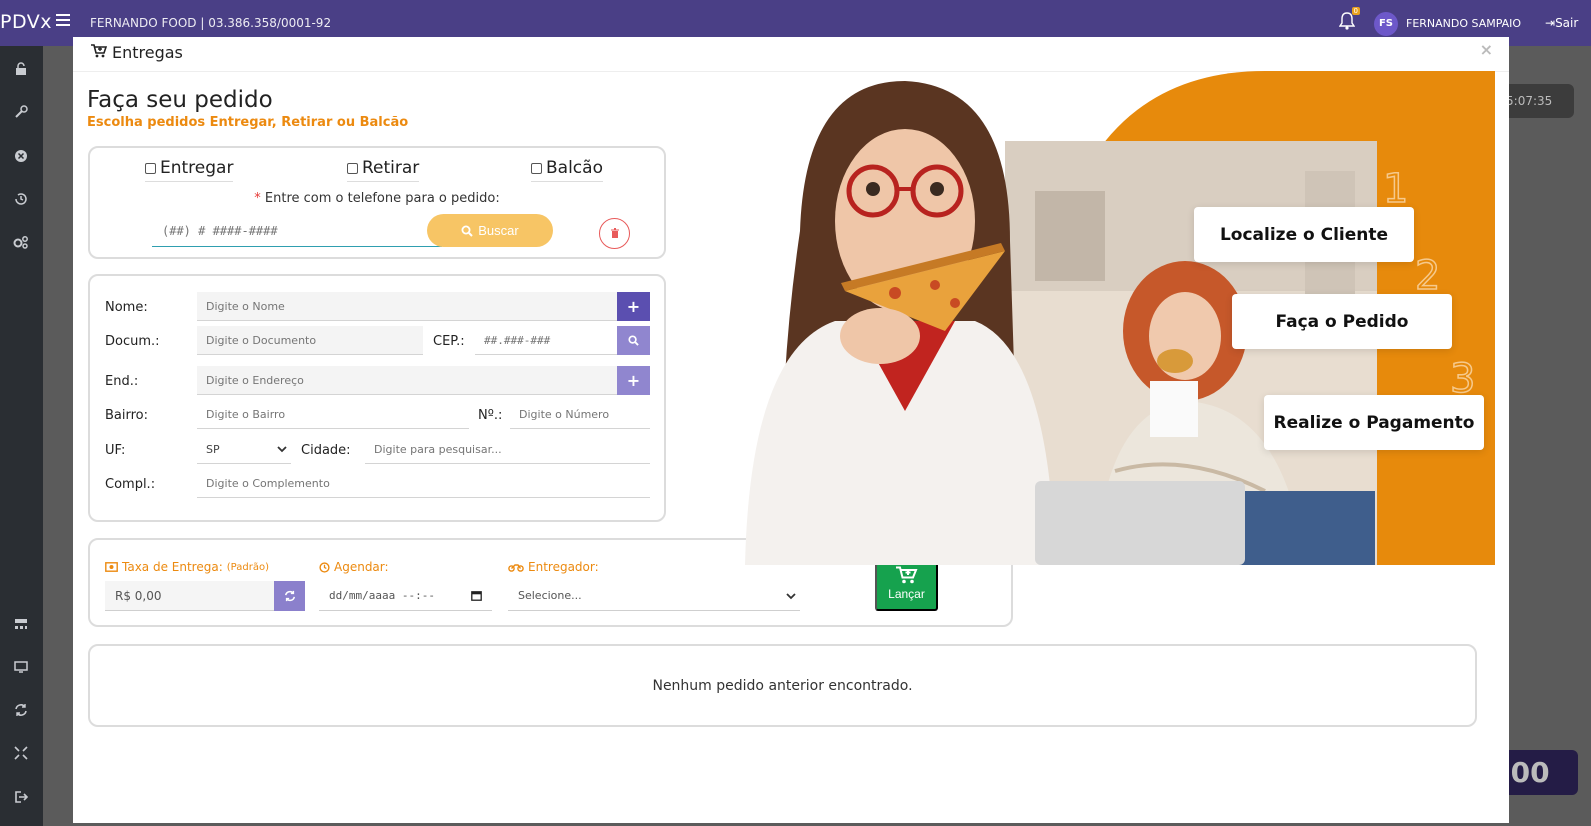 The width and height of the screenshot is (1591, 826). Describe the element at coordinates (476, 595) in the screenshot. I see `calendar-icon` at that location.